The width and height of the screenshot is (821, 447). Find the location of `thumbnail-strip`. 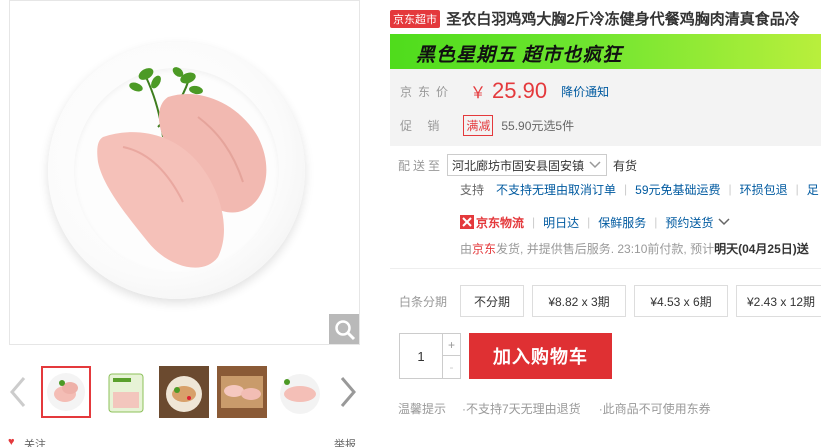

thumbnail-strip is located at coordinates (180, 393).